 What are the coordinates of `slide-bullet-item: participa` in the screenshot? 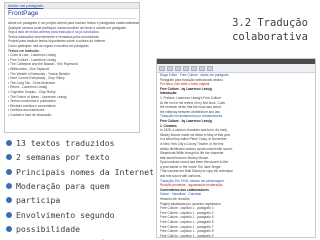 It's located at (81, 200).